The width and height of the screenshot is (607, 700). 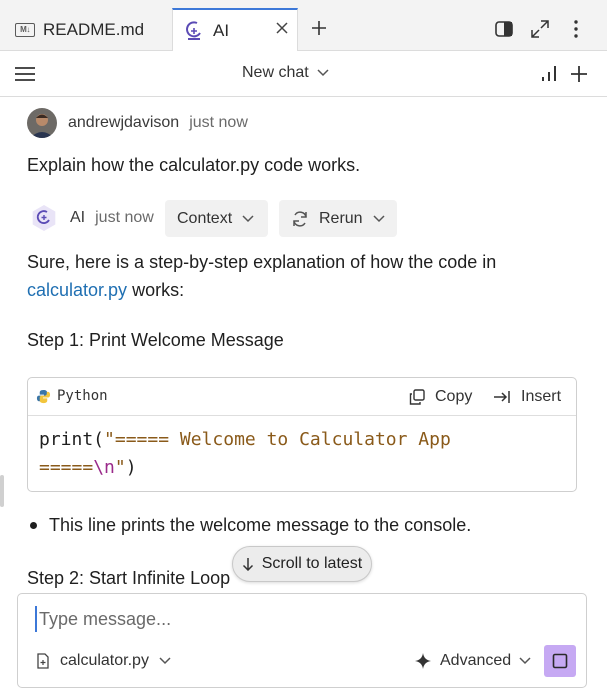 What do you see at coordinates (319, 28) in the screenshot?
I see `add-tab-icon` at bounding box center [319, 28].